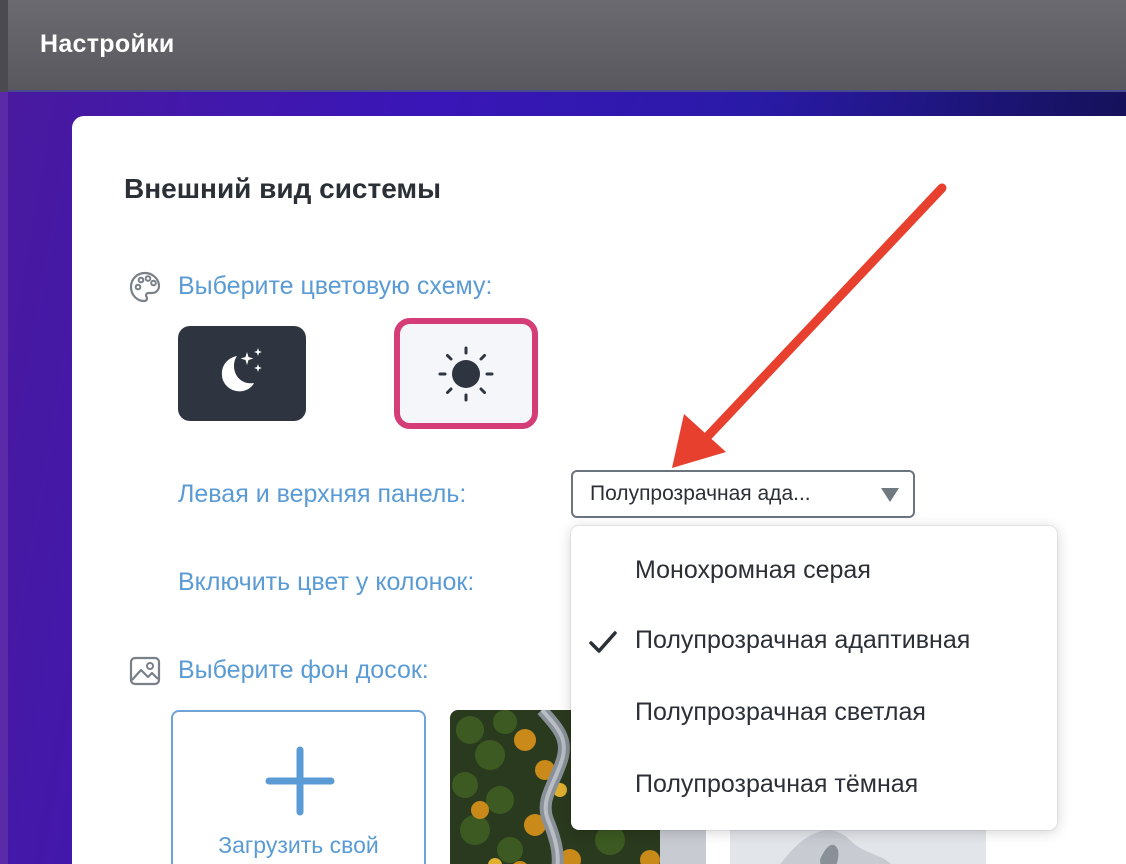 The height and width of the screenshot is (864, 1126). I want to click on title-bar: Настройки, so click(563, 46).